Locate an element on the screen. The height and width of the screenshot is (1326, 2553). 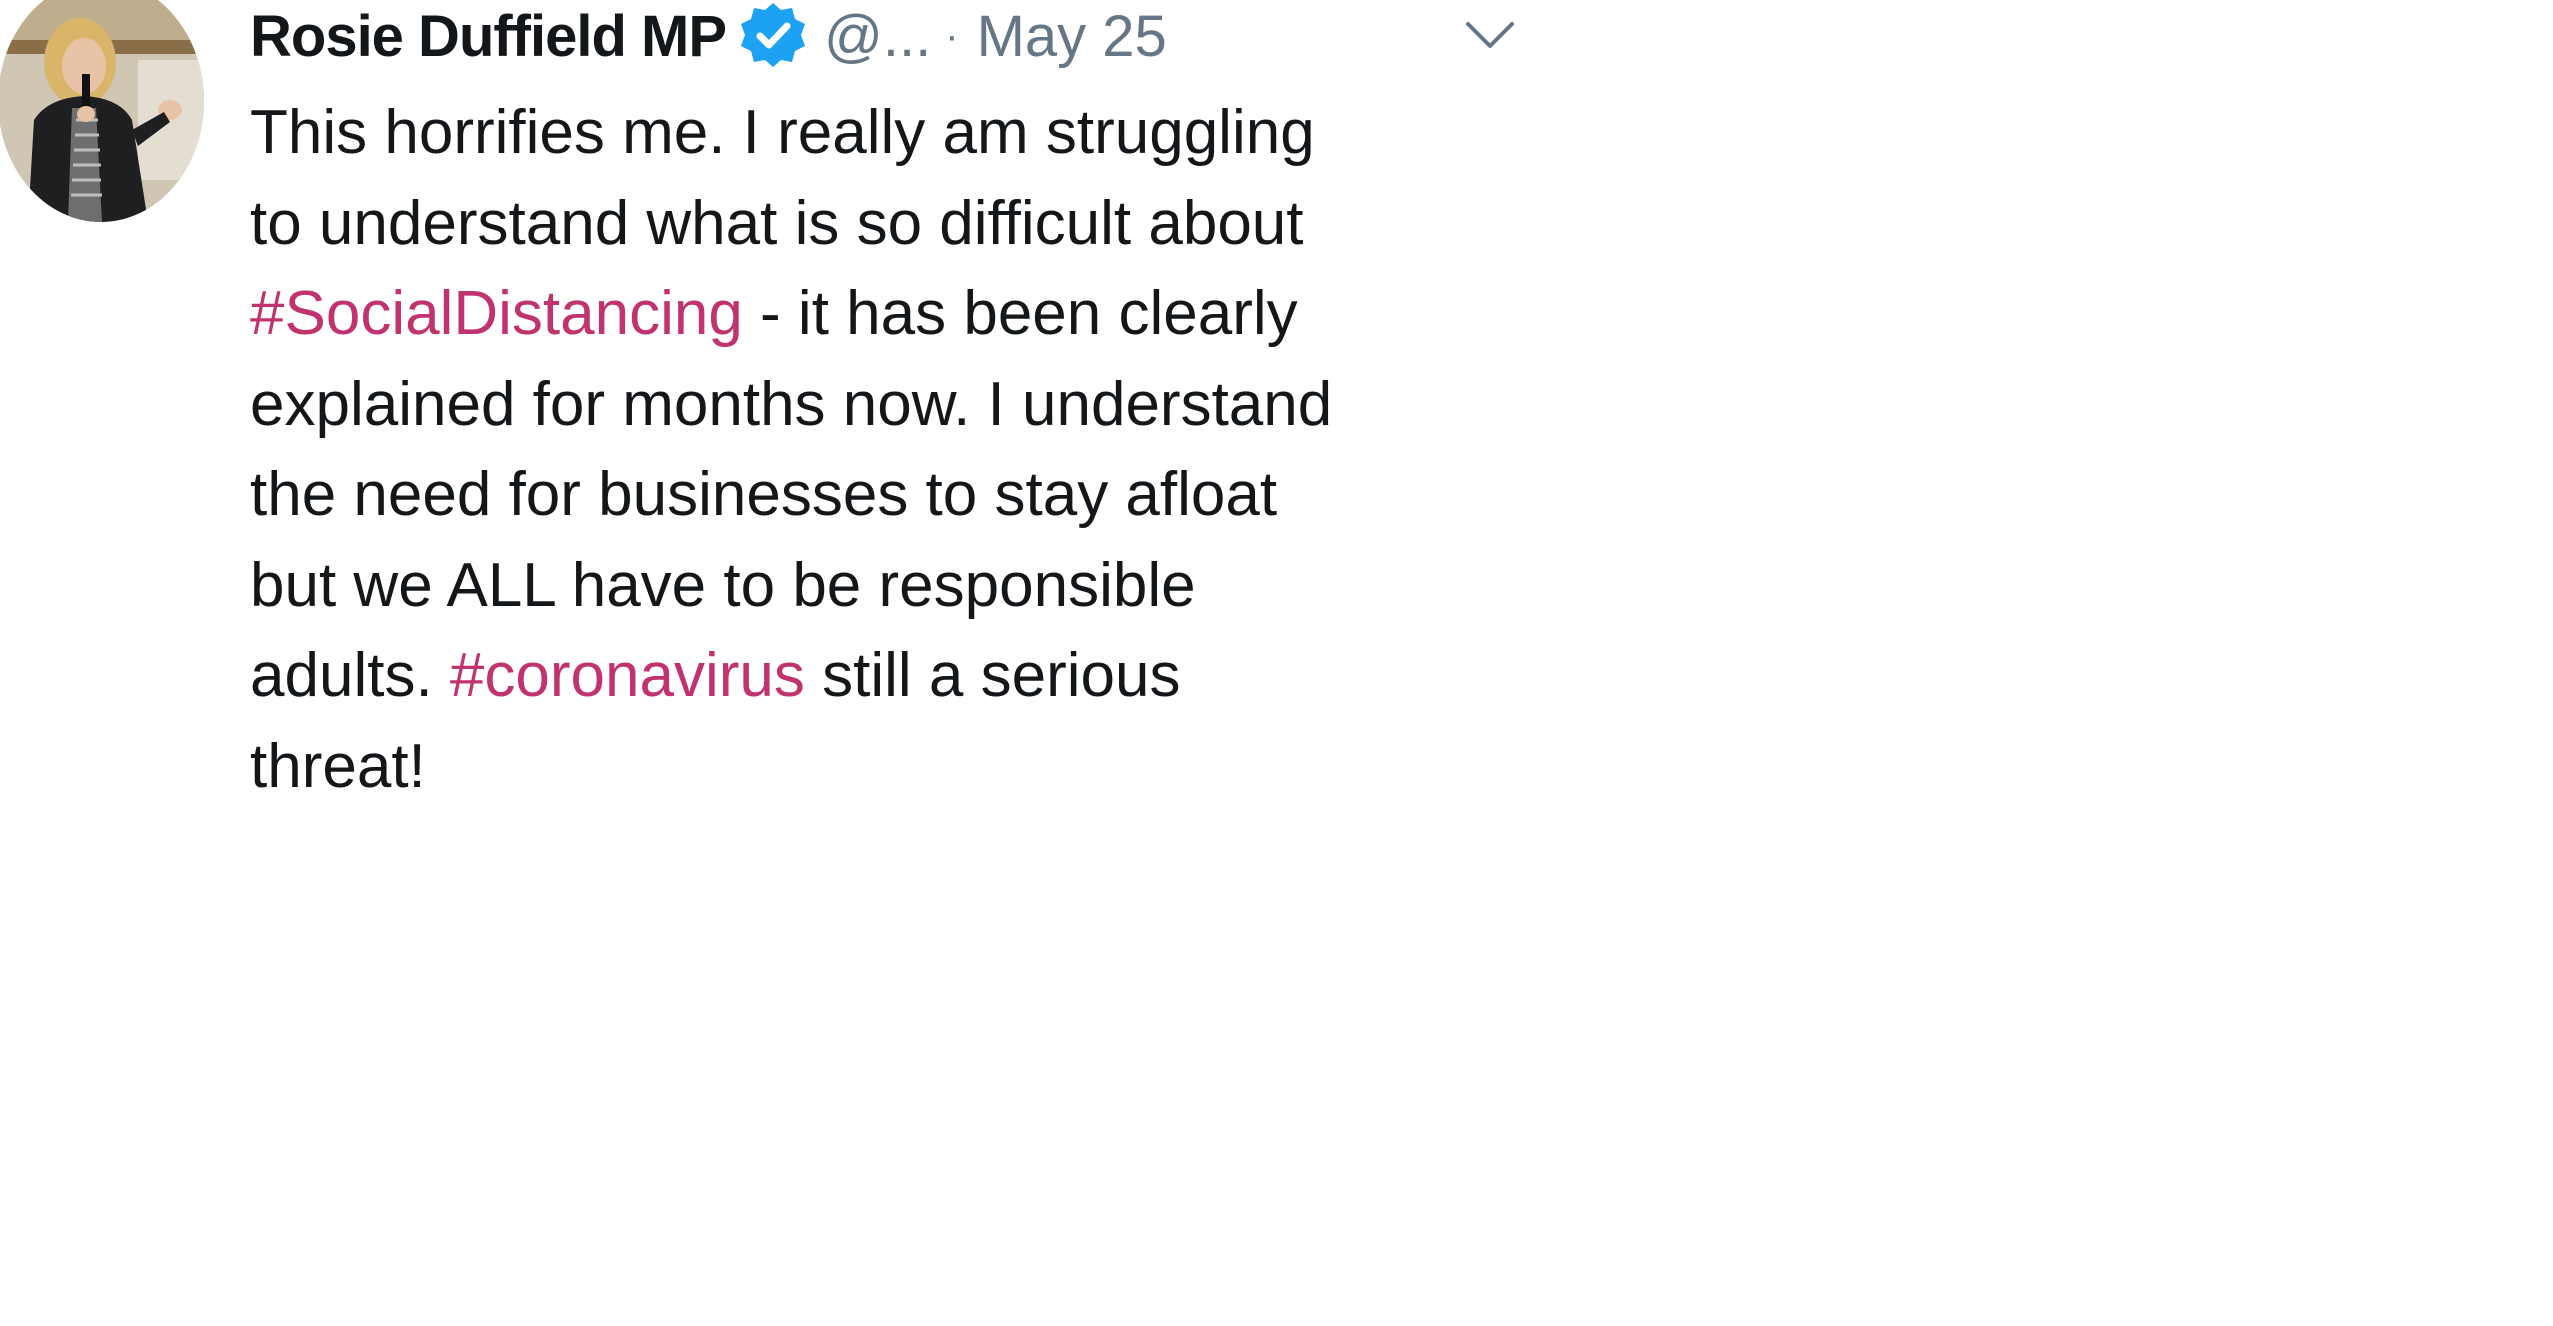
chevron-down-icon is located at coordinates (1490, 35).